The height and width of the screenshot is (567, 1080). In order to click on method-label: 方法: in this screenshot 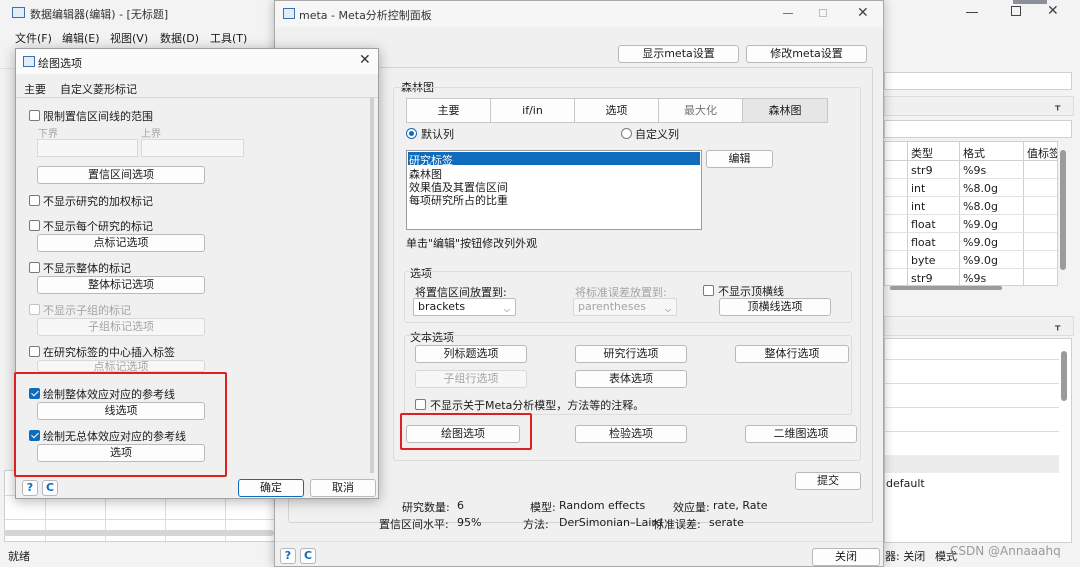, I will do `click(536, 524)`.